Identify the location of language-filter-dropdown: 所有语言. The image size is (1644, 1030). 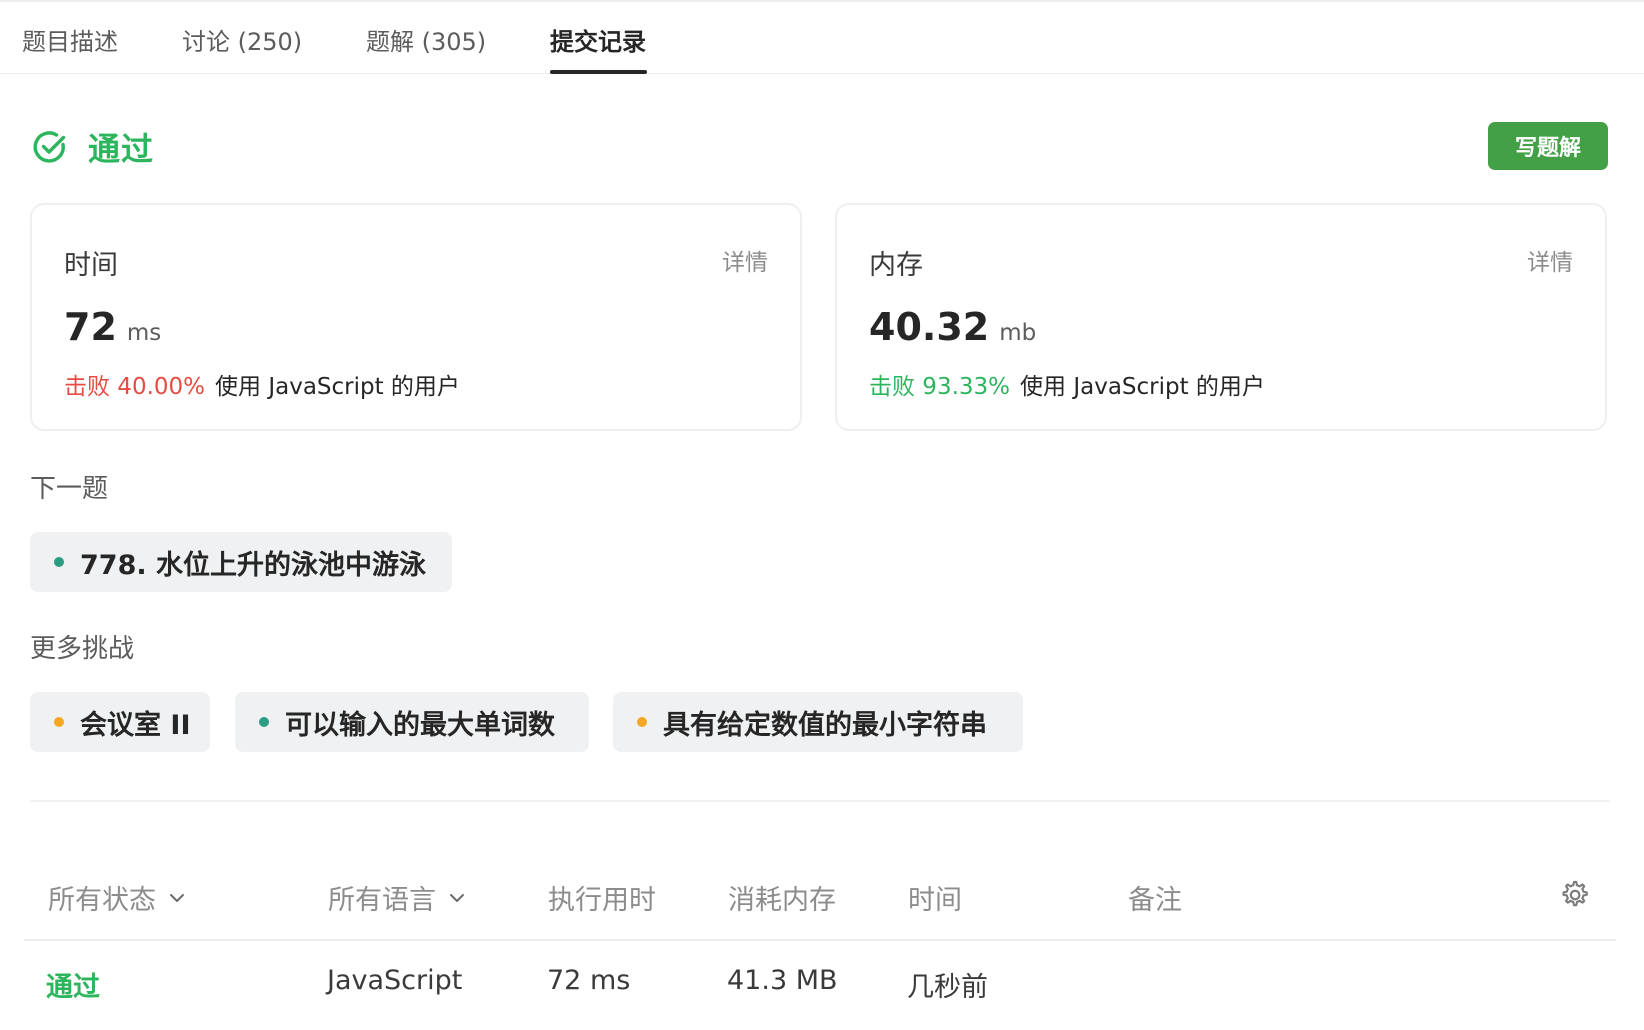
(397, 897).